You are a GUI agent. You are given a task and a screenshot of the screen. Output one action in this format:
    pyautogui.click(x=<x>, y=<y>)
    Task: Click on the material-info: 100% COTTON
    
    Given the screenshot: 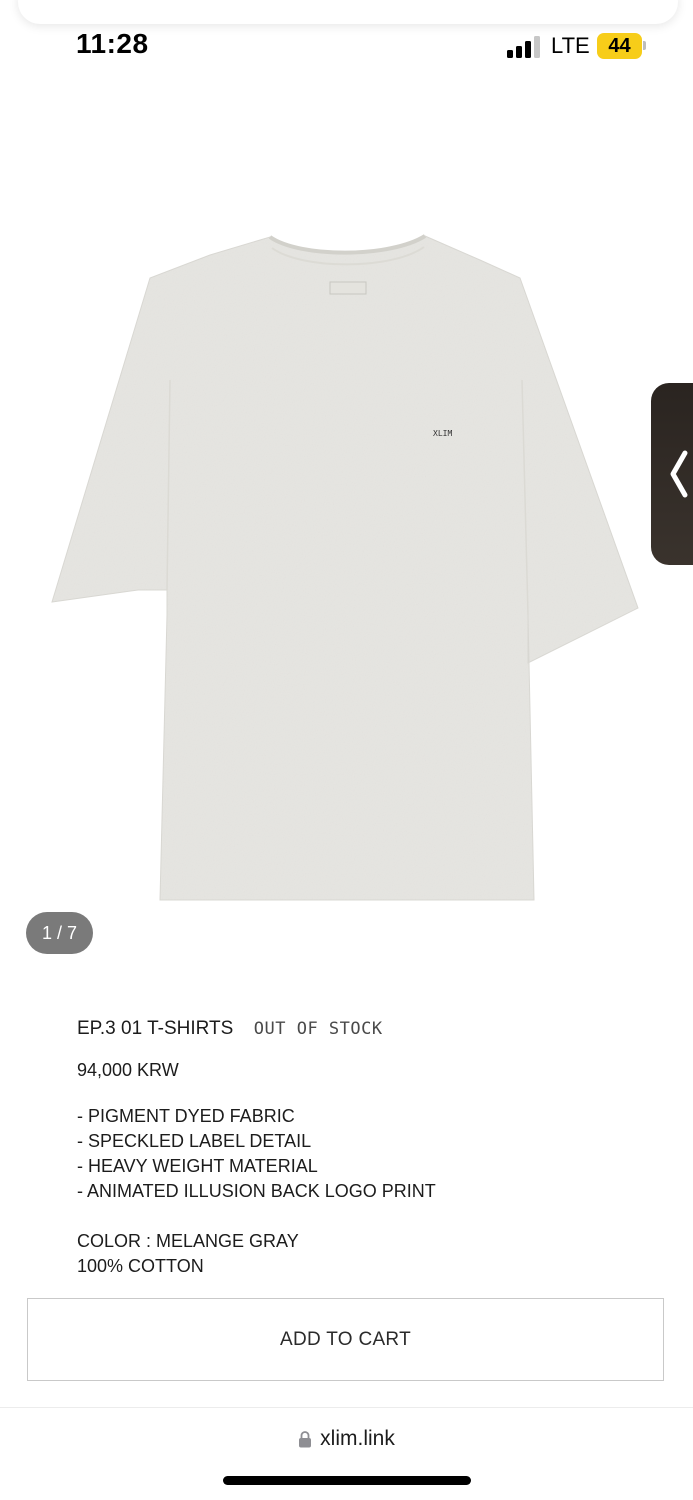 What is the action you would take?
    pyautogui.click(x=140, y=1266)
    